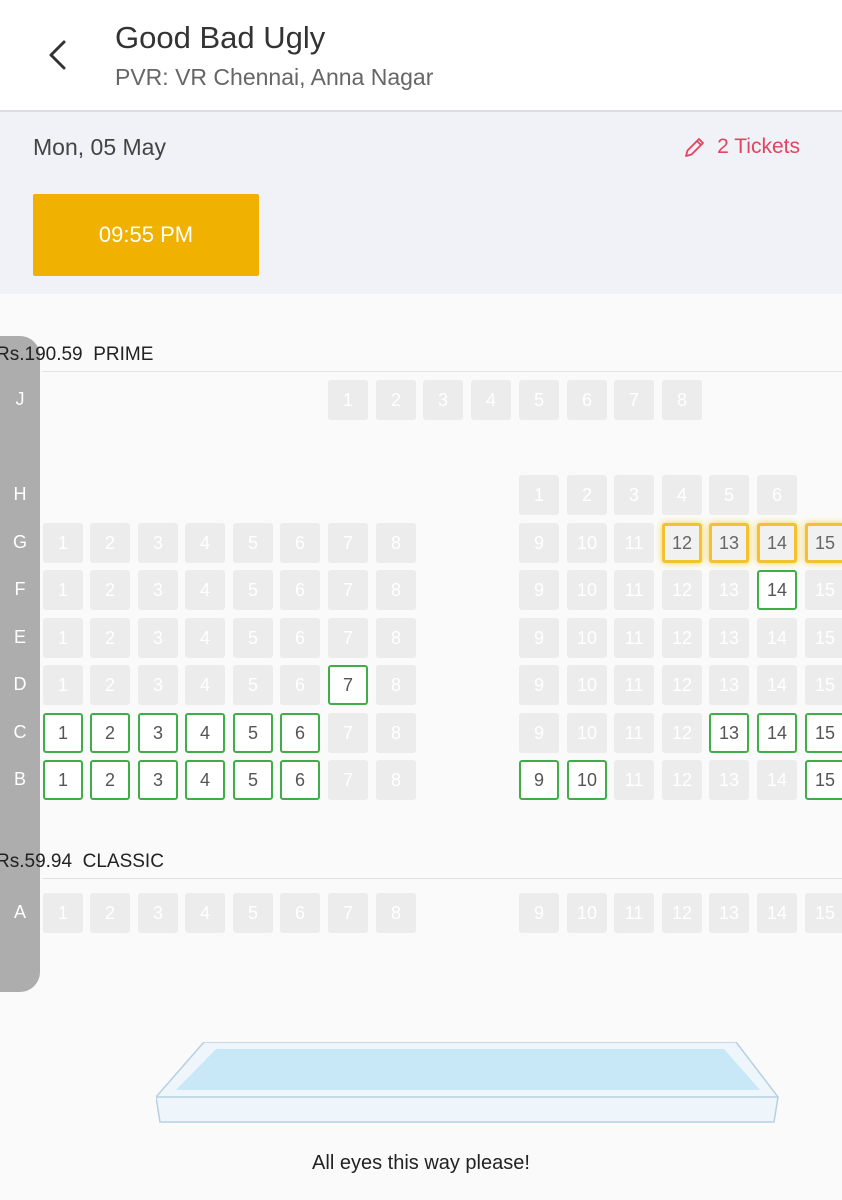  Describe the element at coordinates (20, 589) in the screenshot. I see `row-label: F` at that location.